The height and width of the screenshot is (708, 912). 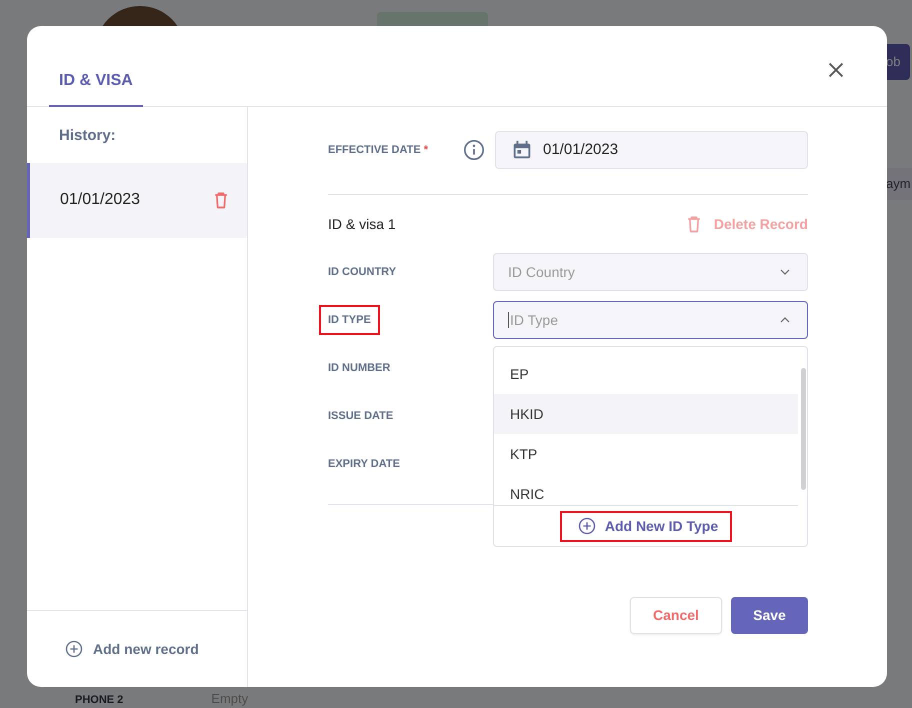 What do you see at coordinates (426, 150) in the screenshot?
I see `required-mark: *` at bounding box center [426, 150].